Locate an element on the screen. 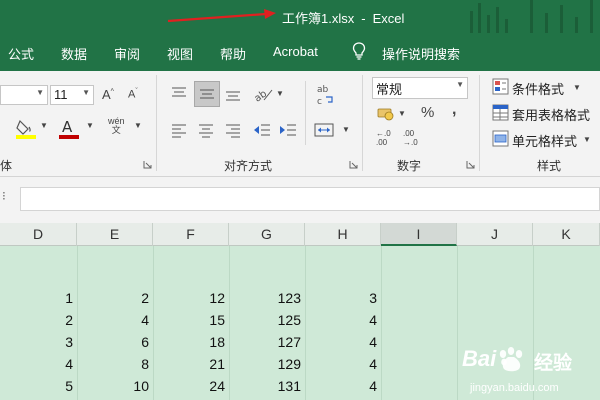 The width and height of the screenshot is (600, 400). cell-h-2: 4 is located at coordinates (343, 320).